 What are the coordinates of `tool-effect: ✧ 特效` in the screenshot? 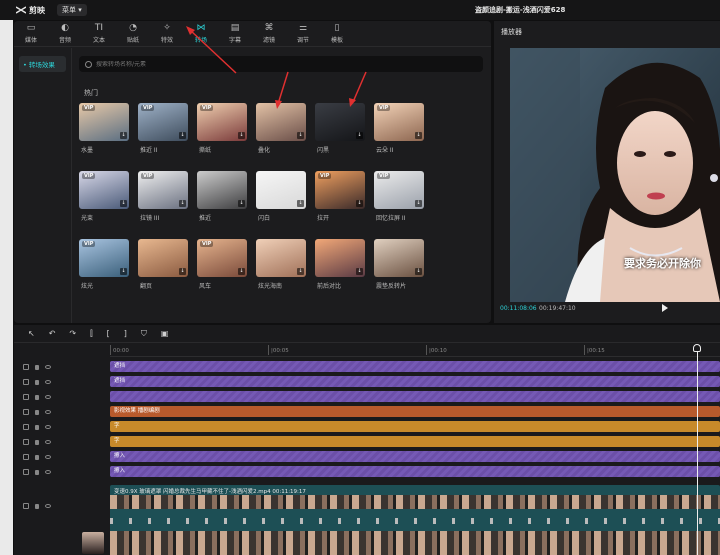 It's located at (167, 33).